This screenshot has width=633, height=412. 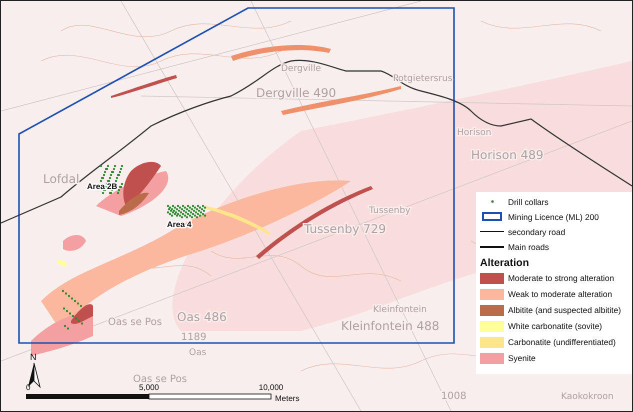 What do you see at coordinates (561, 278) in the screenshot?
I see `legend-label: Moderate to strong alteration` at bounding box center [561, 278].